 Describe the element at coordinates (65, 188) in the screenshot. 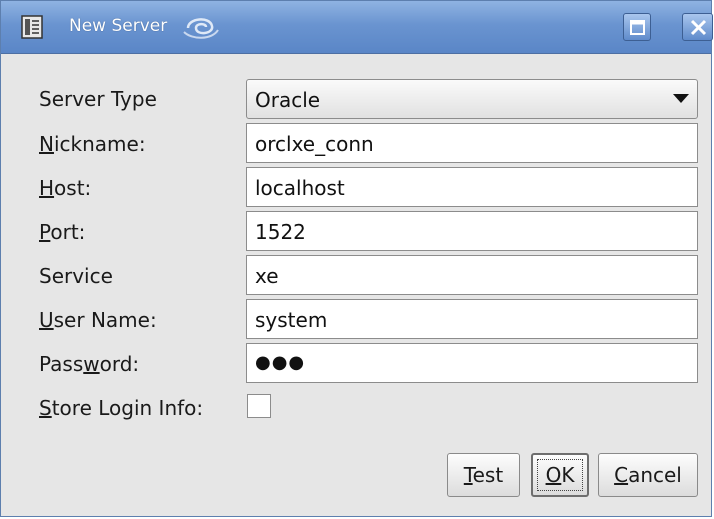

I see `host-label: Host:` at that location.